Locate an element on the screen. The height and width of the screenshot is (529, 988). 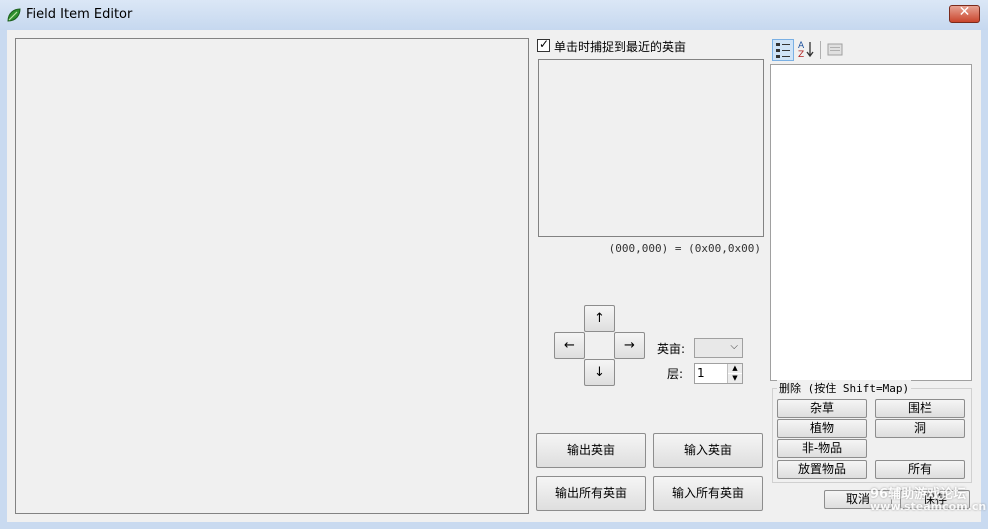
delete-placed-items-button: 放置物品 is located at coordinates (822, 469).